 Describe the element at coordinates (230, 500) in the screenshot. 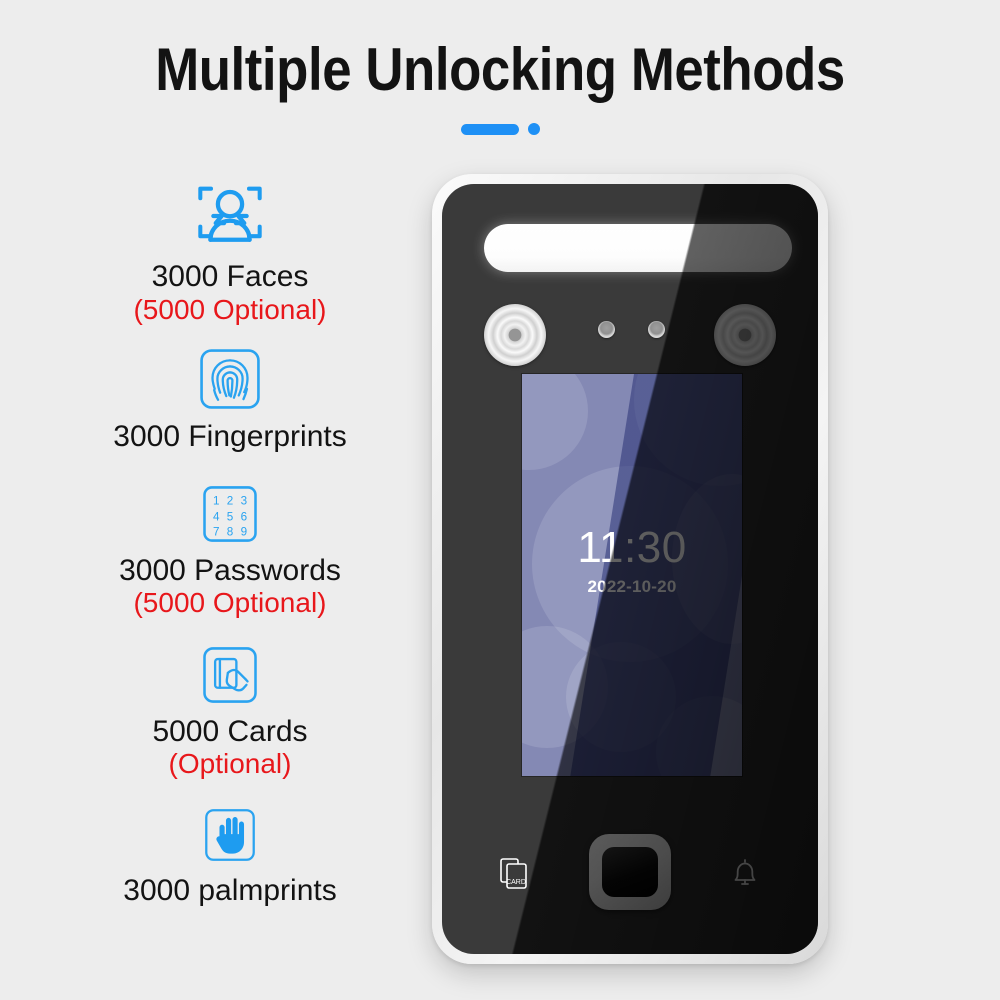

I see `svg-text: 2` at that location.